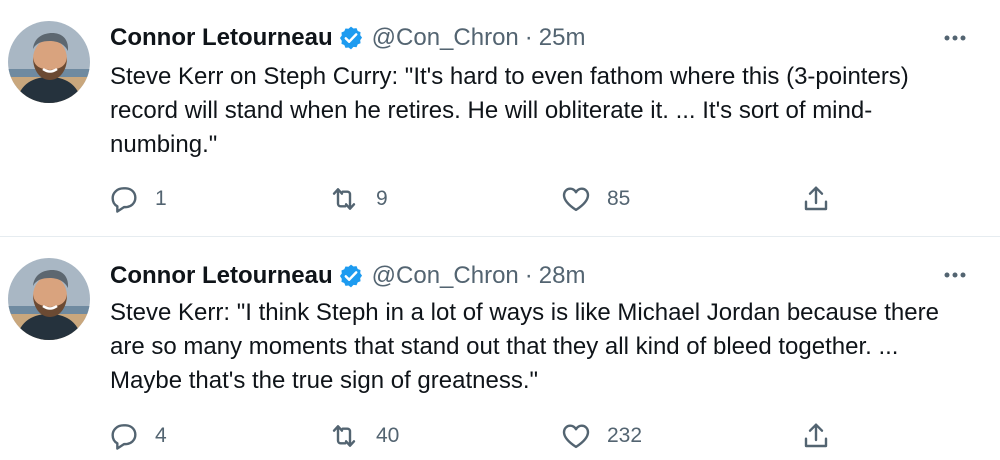 The width and height of the screenshot is (1000, 460). What do you see at coordinates (595, 199) in the screenshot?
I see `like-button: 85` at bounding box center [595, 199].